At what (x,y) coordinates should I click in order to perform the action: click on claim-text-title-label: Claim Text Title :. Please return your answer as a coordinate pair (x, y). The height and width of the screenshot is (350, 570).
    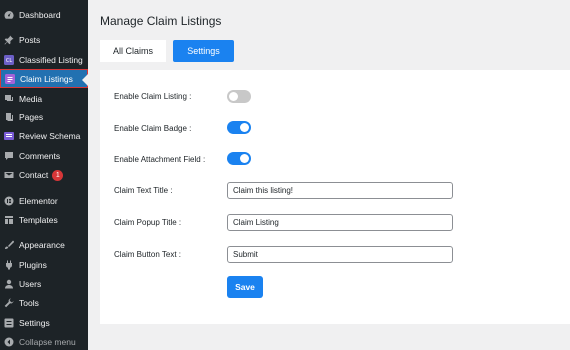
    Looking at the image, I should click on (143, 190).